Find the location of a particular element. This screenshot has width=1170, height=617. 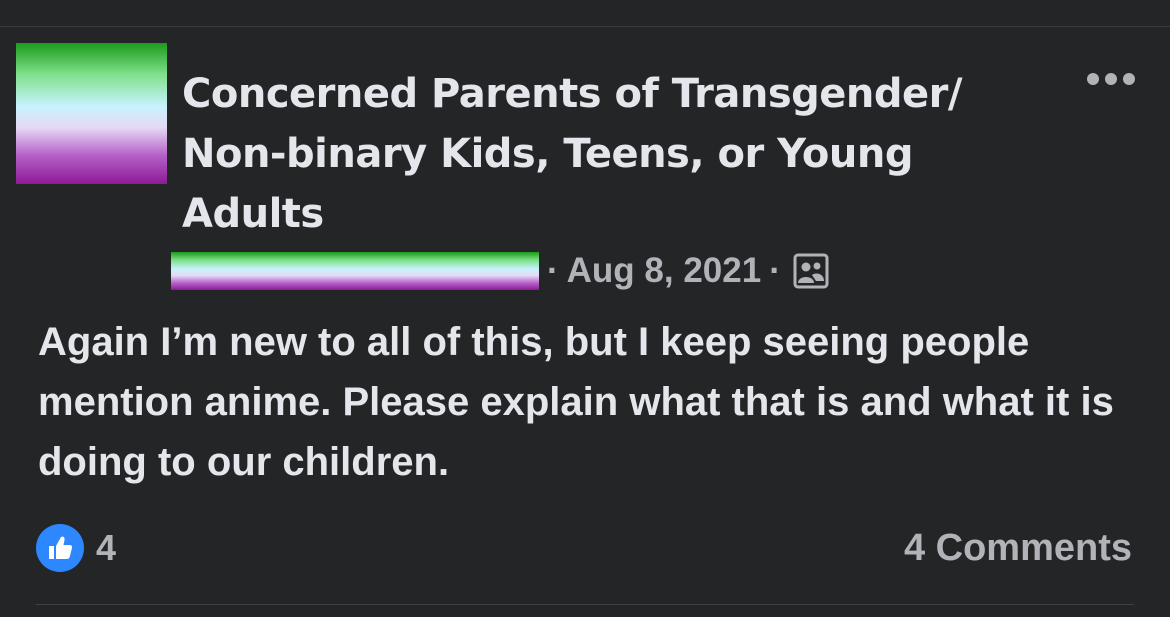

group-avatar is located at coordinates (91, 113).